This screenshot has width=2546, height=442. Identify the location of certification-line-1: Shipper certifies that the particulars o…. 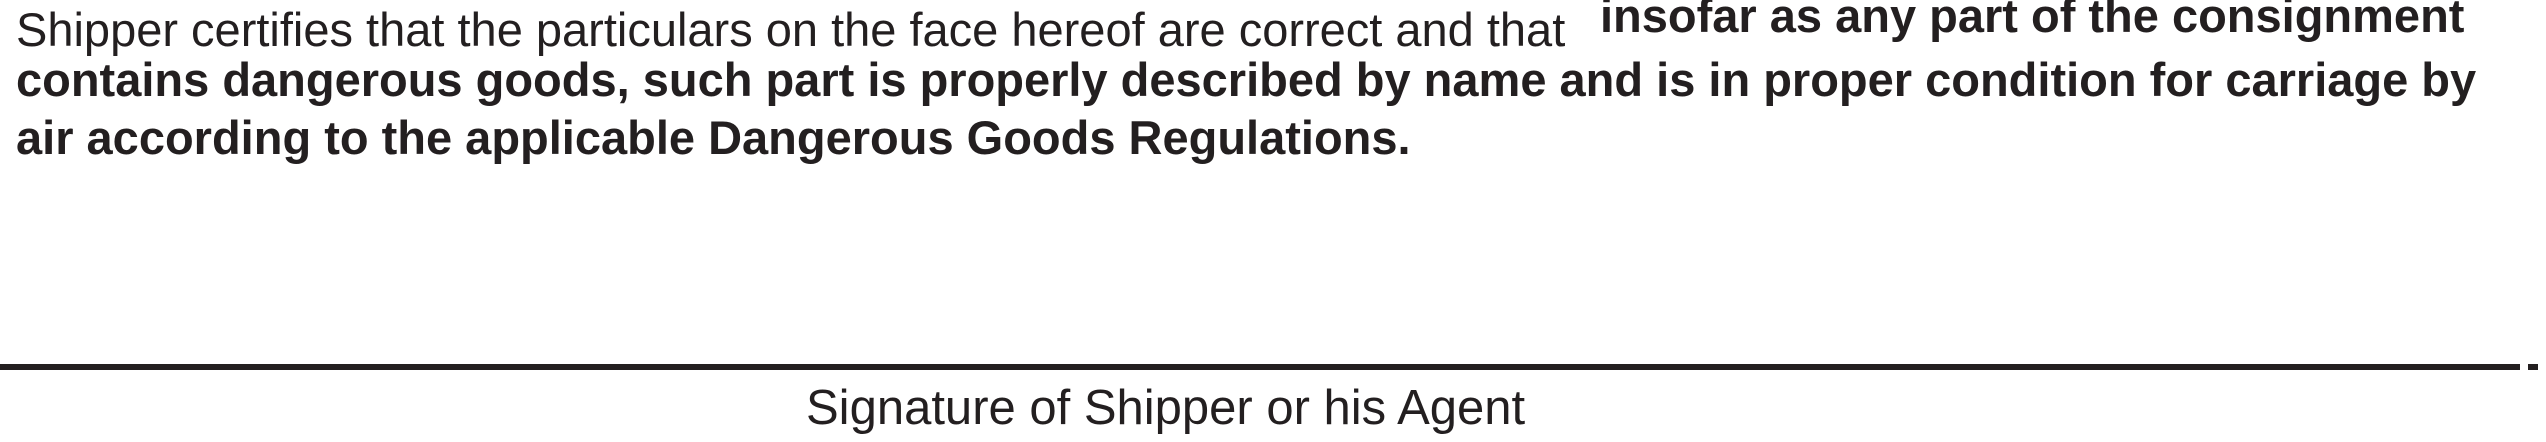
(790, 30).